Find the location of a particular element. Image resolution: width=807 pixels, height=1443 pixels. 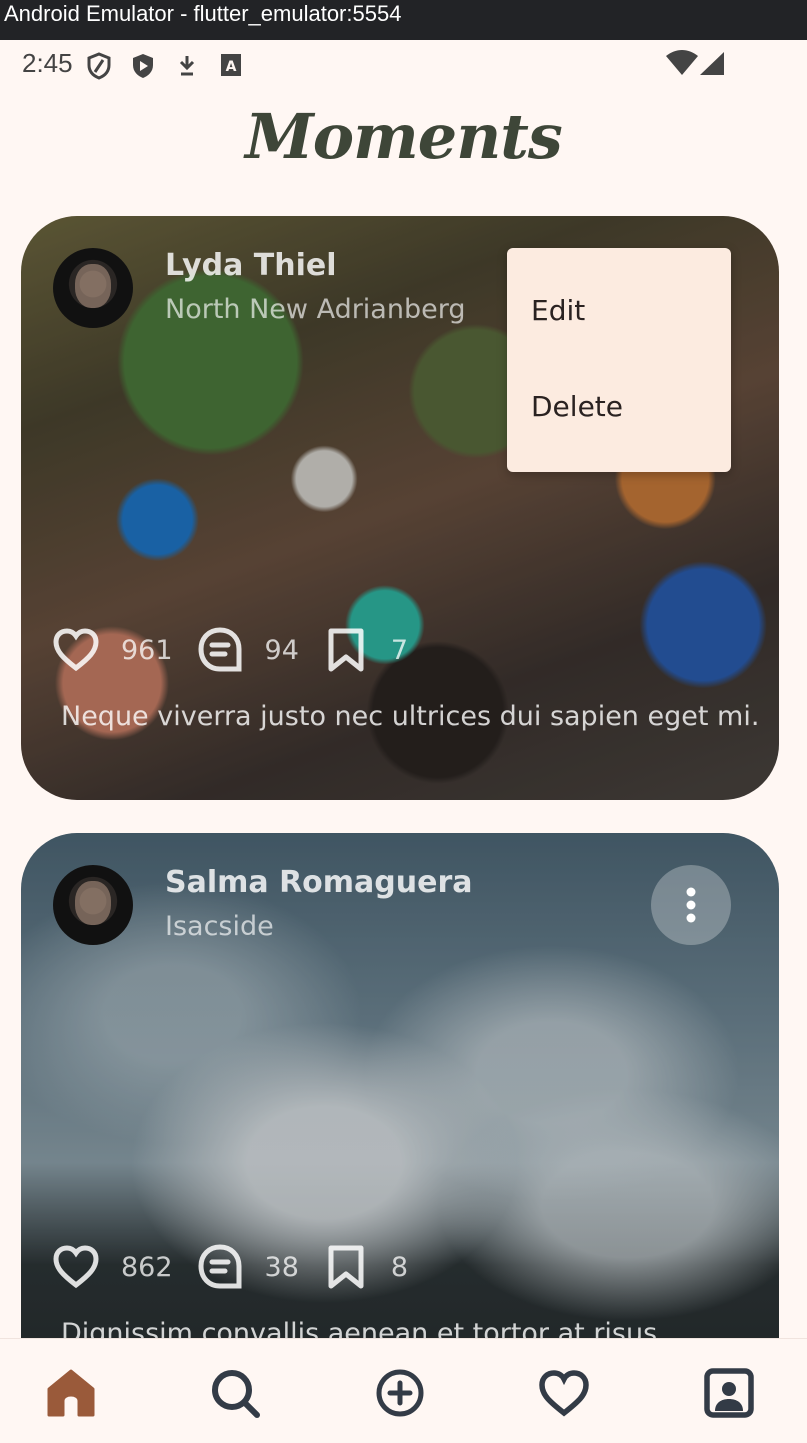

edit-menu-item: Edit is located at coordinates (558, 310).